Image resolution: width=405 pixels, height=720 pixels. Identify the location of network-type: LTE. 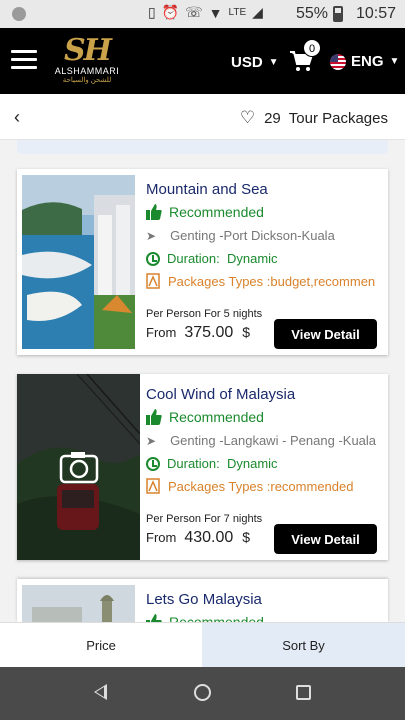
(237, 12).